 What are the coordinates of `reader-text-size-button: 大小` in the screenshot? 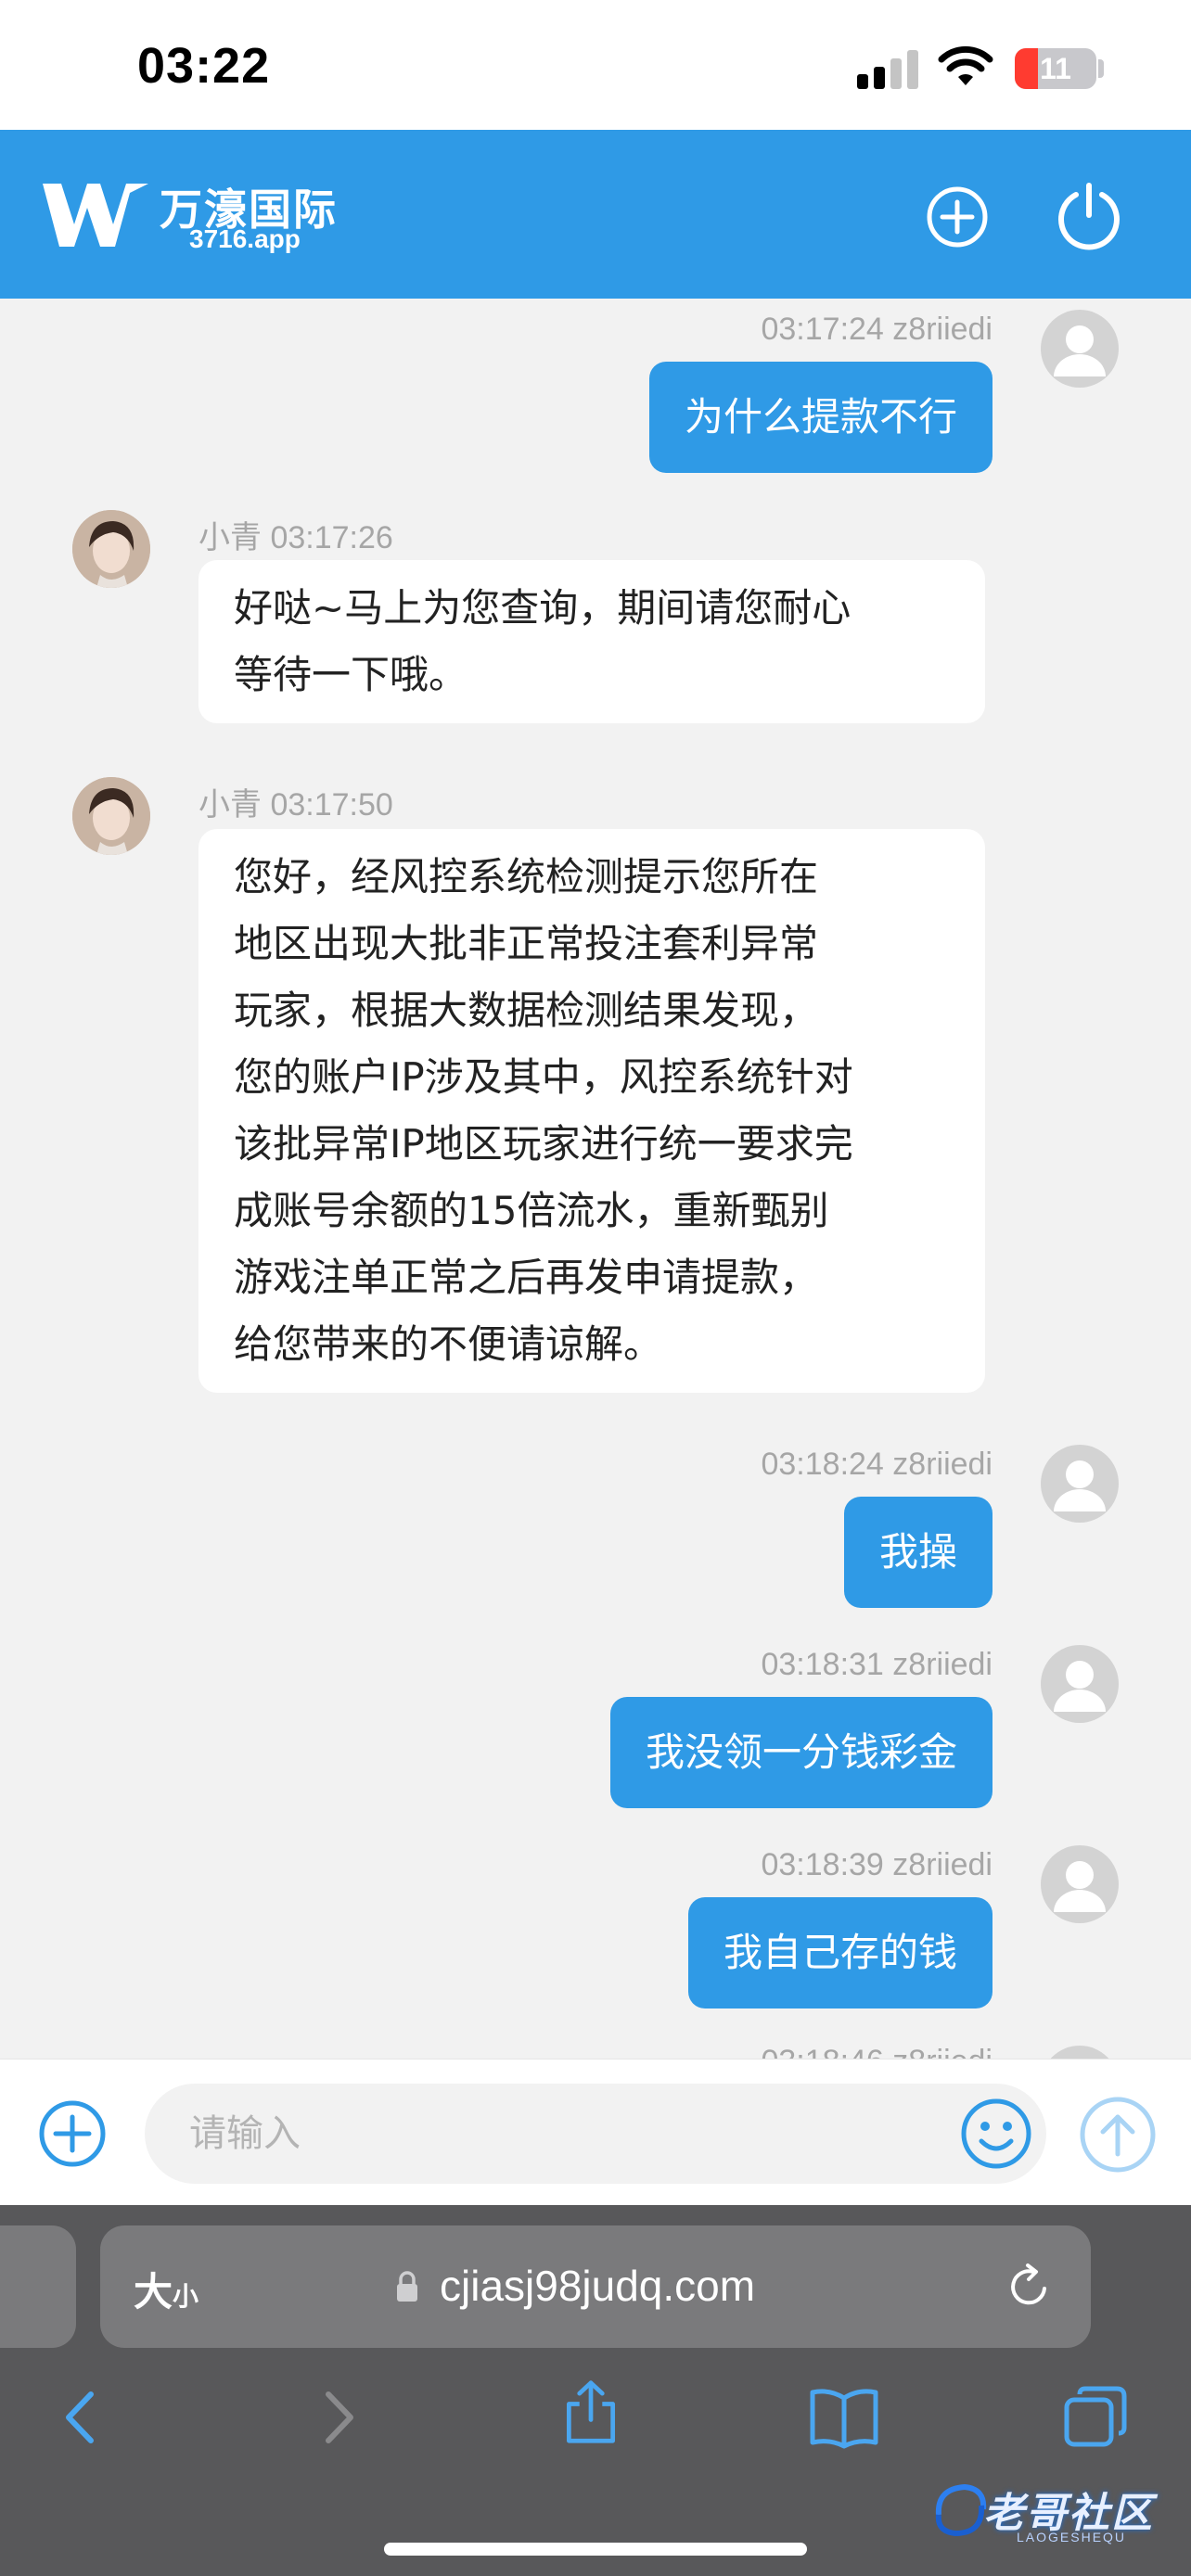 It's located at (166, 2289).